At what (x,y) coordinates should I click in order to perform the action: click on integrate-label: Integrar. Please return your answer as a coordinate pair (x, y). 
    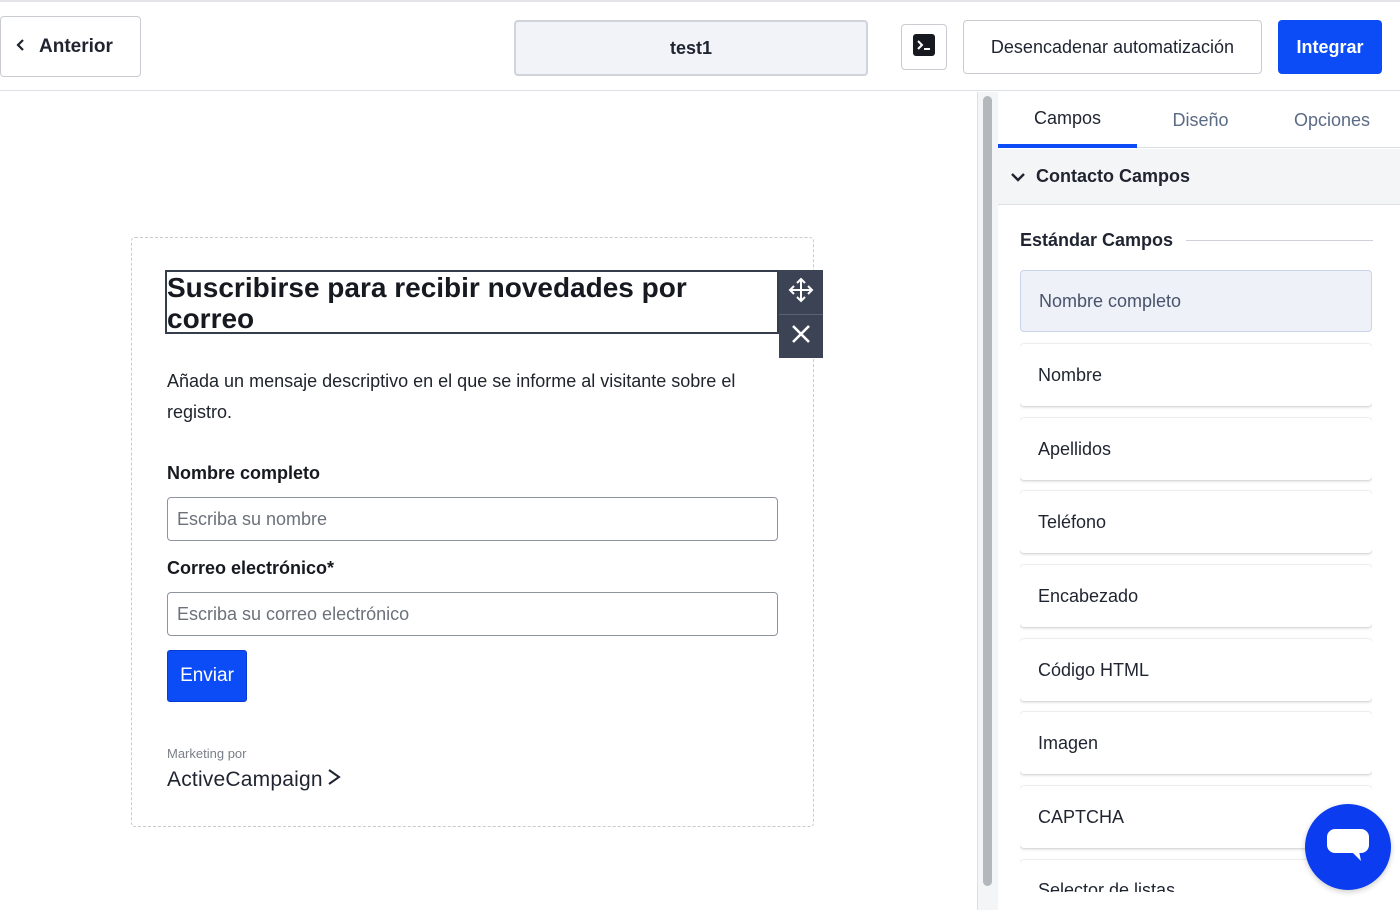
    Looking at the image, I should click on (1330, 46).